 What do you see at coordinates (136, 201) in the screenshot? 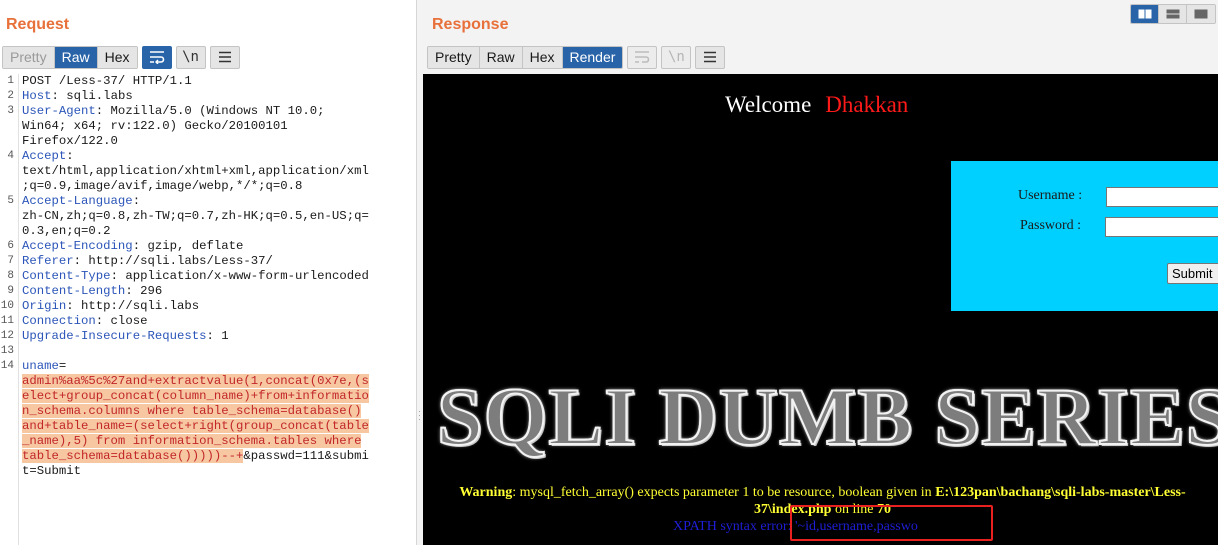
I see `line-segment: :` at bounding box center [136, 201].